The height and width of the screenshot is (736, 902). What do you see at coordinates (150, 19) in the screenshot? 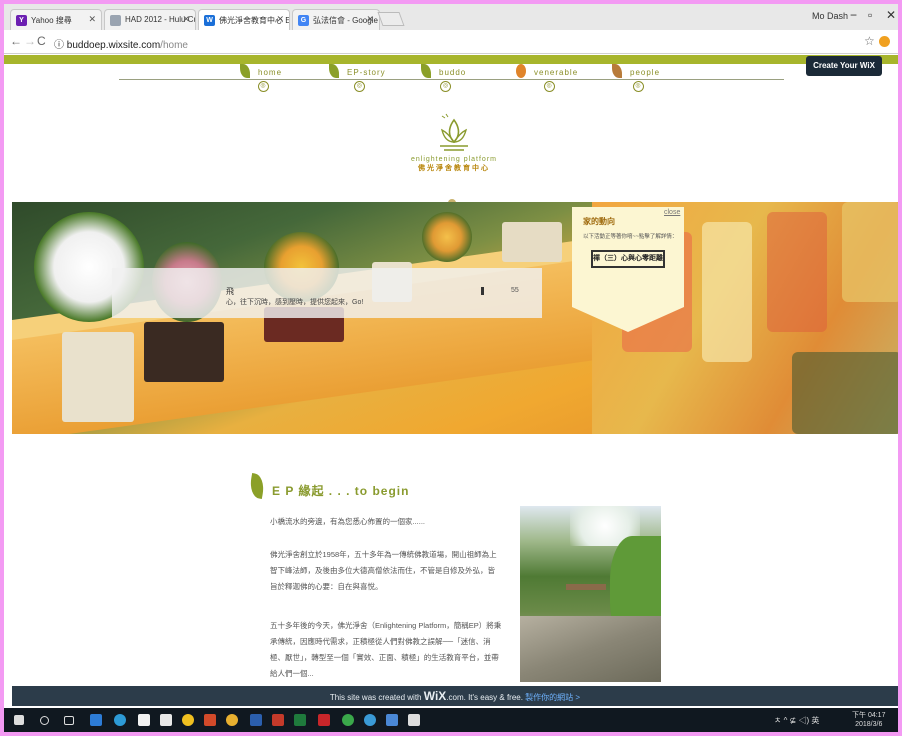
I see `tab-hulu: HAD 2012 - Hulu Cultu ✕` at bounding box center [150, 19].